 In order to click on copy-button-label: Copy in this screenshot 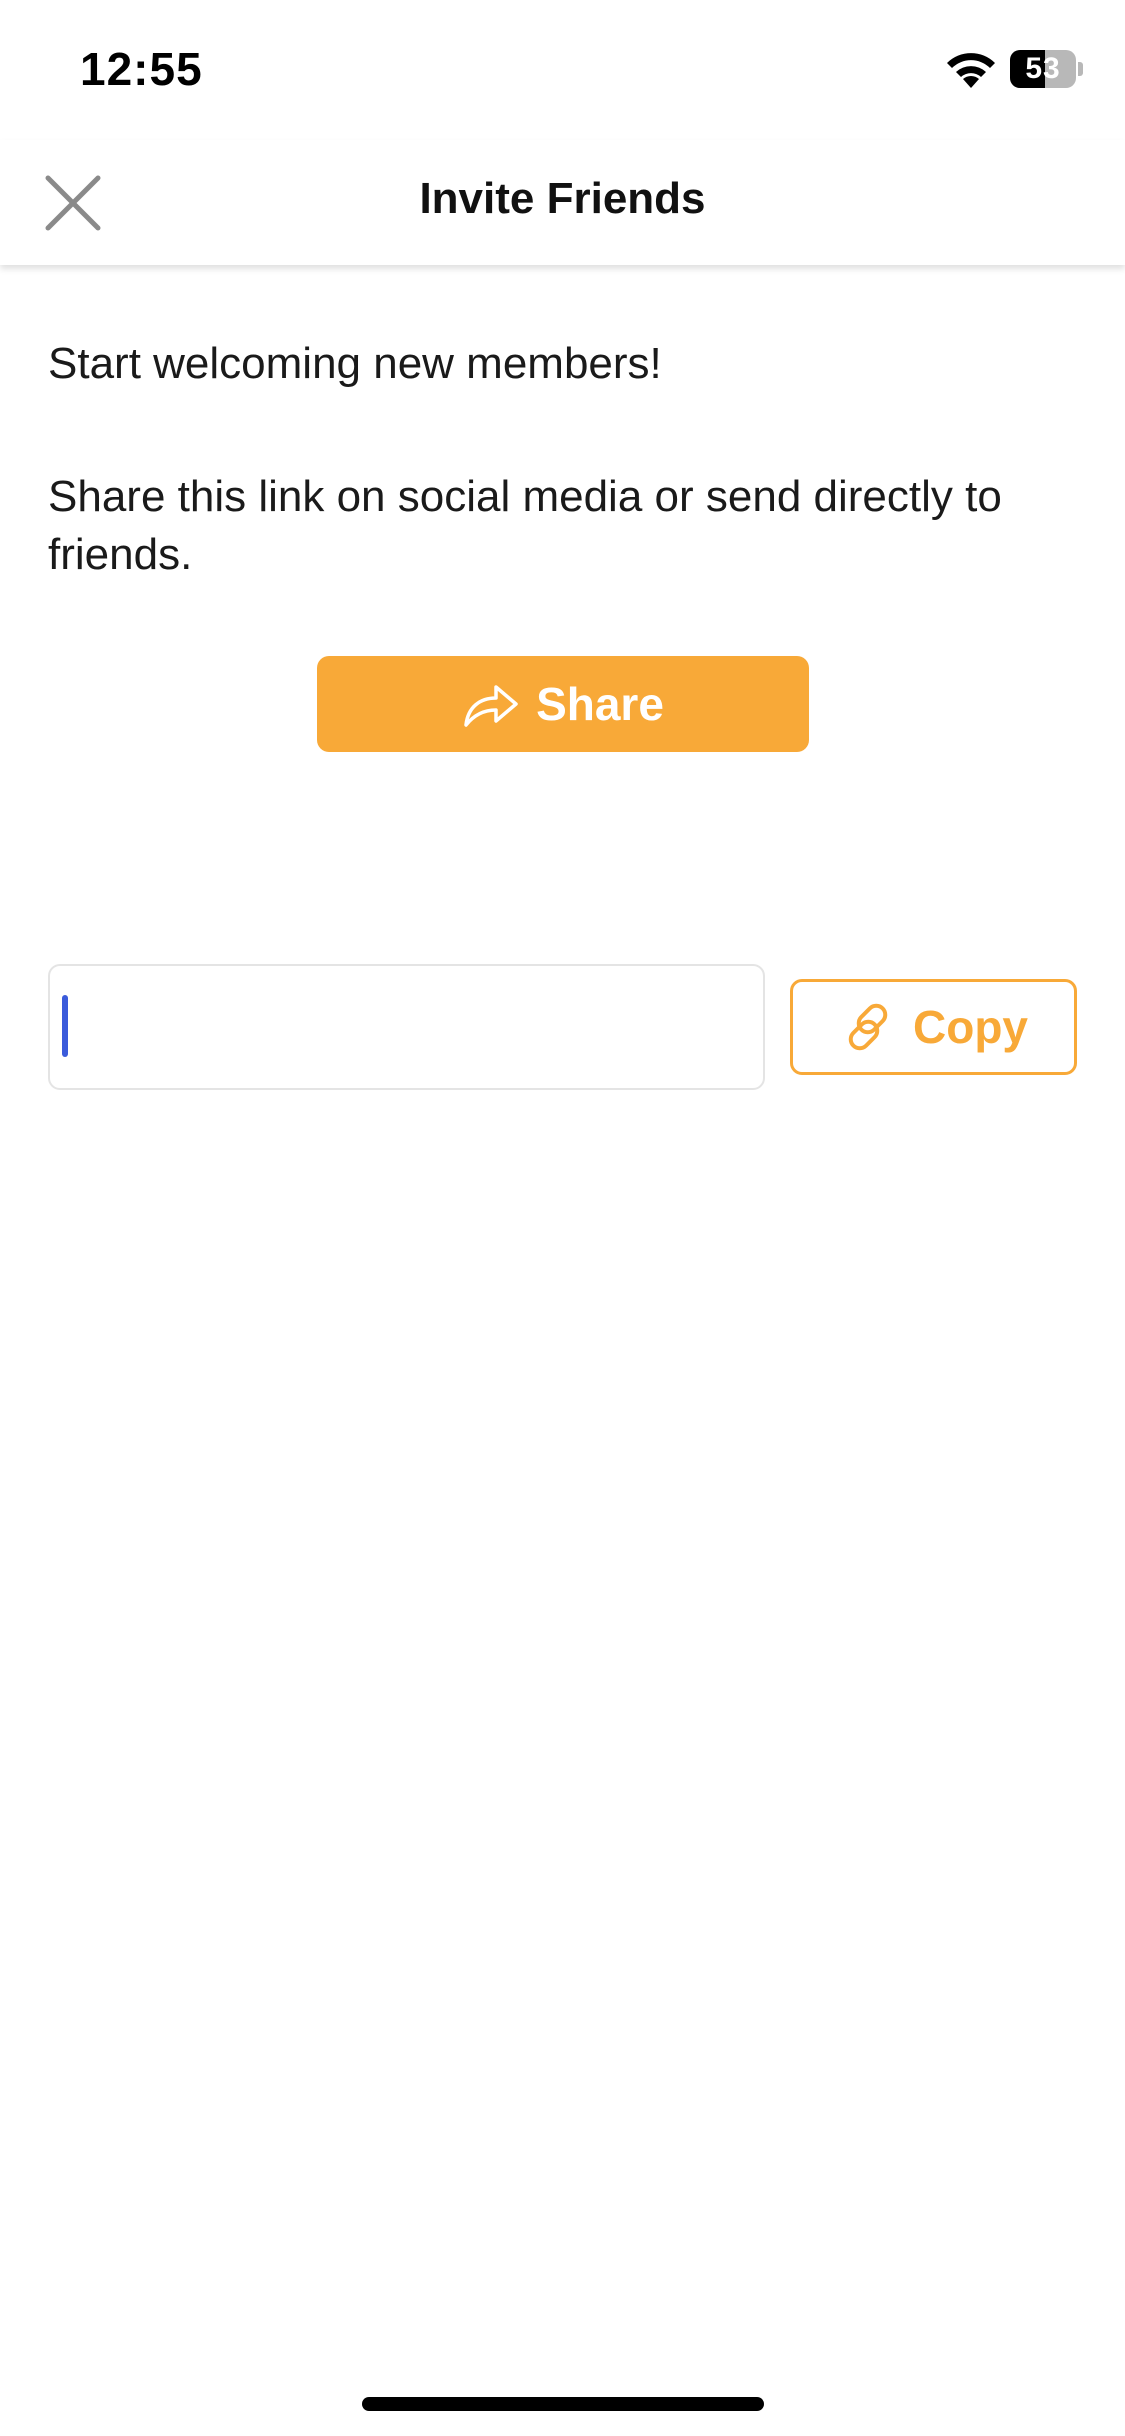, I will do `click(970, 1027)`.